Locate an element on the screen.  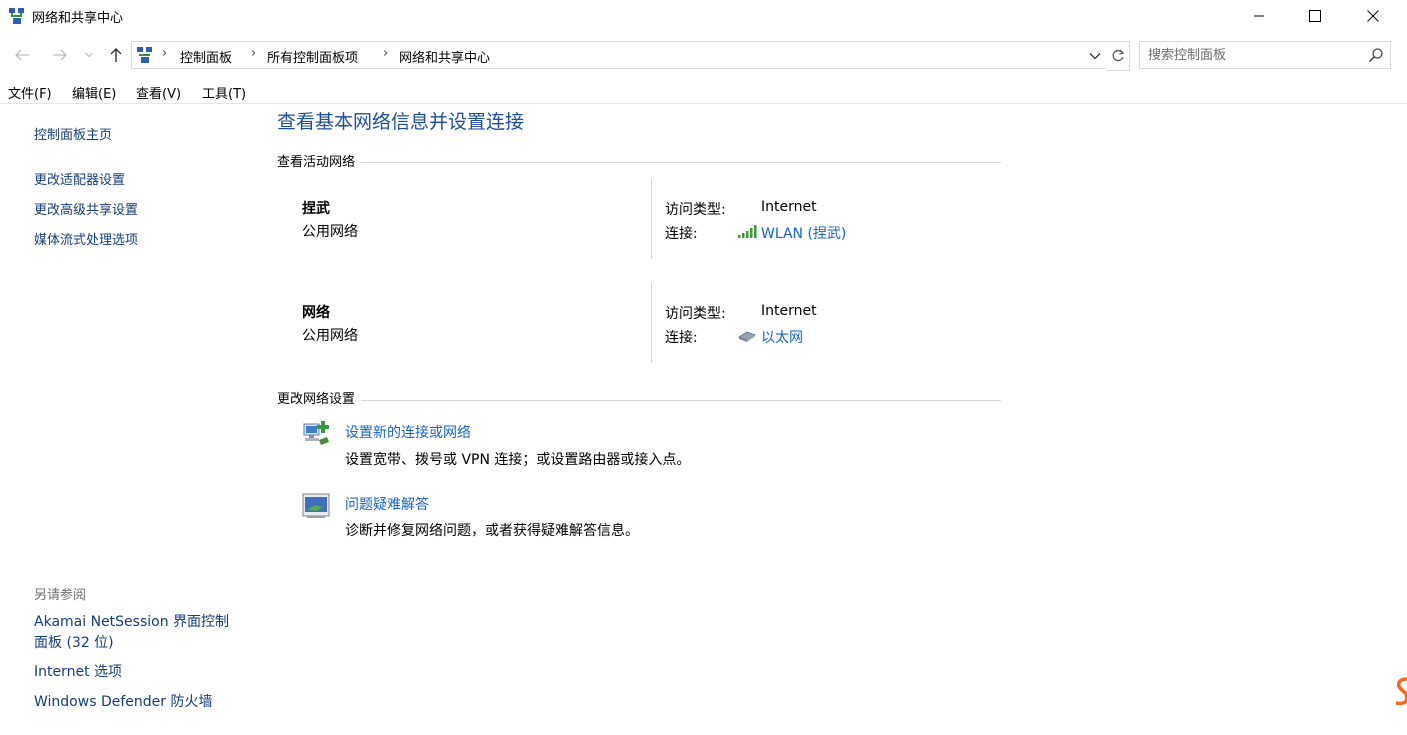
ethernet-icon is located at coordinates (747, 336).